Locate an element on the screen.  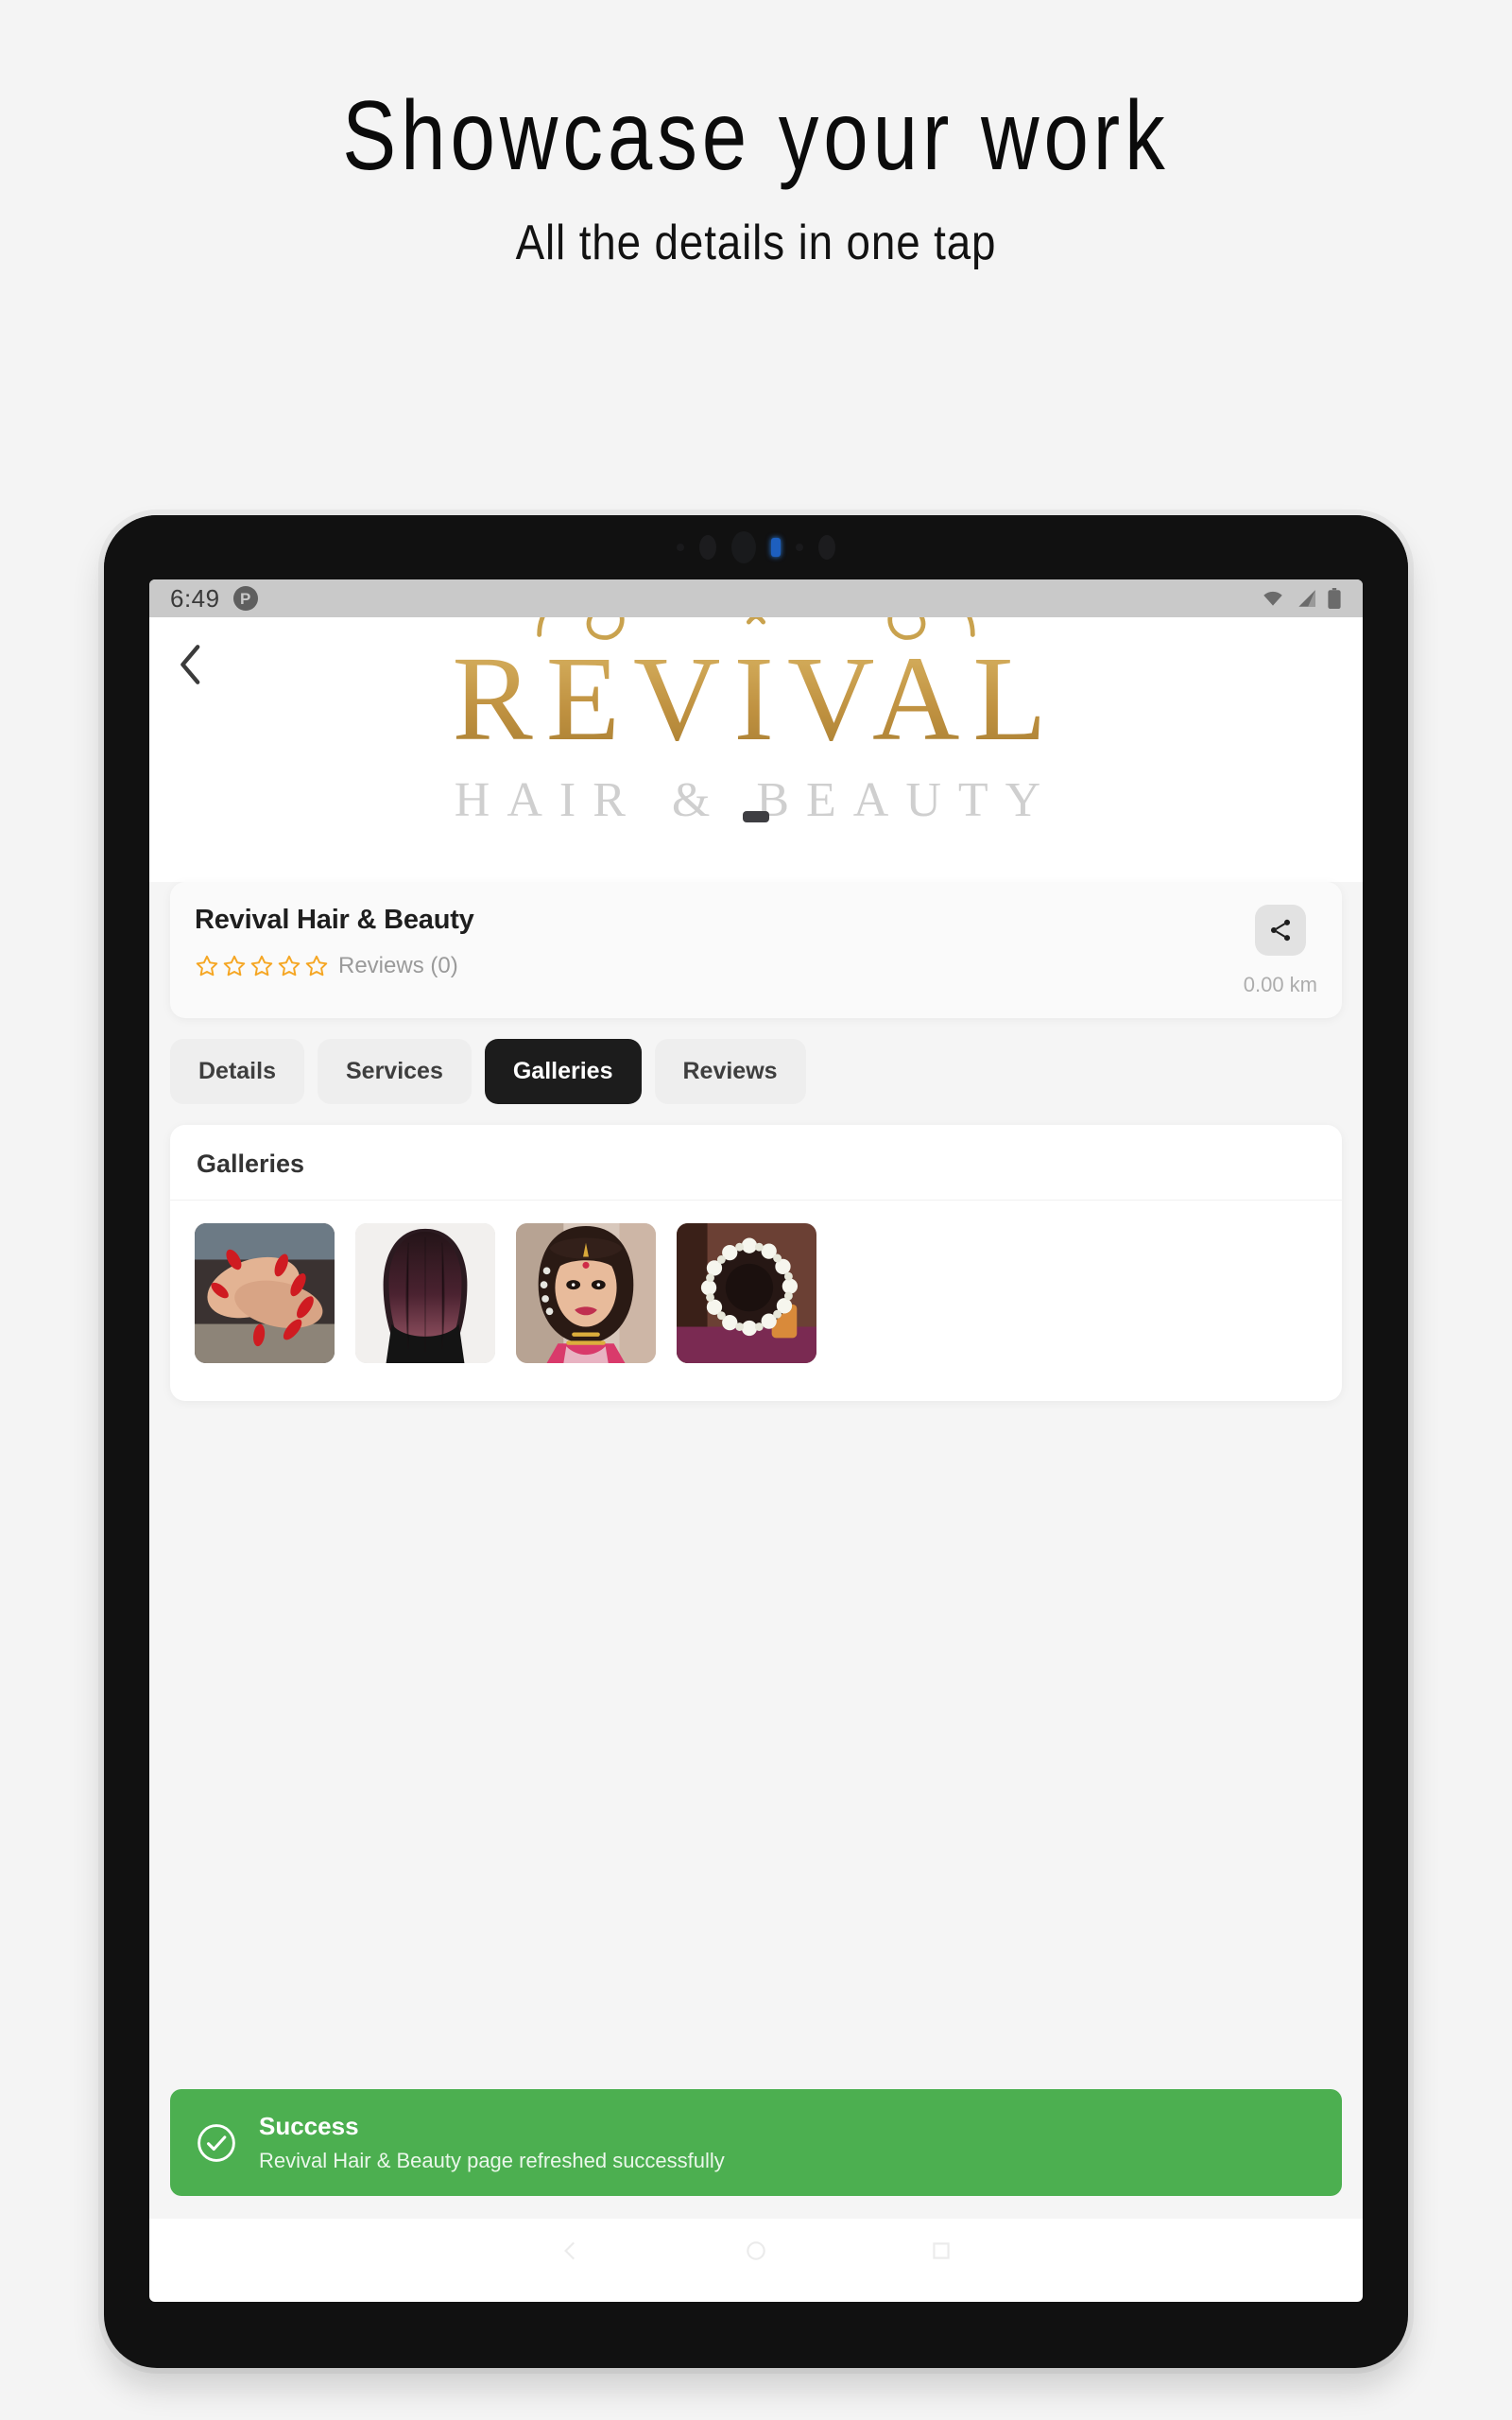
recents-gesture-icon is located at coordinates (941, 2250).